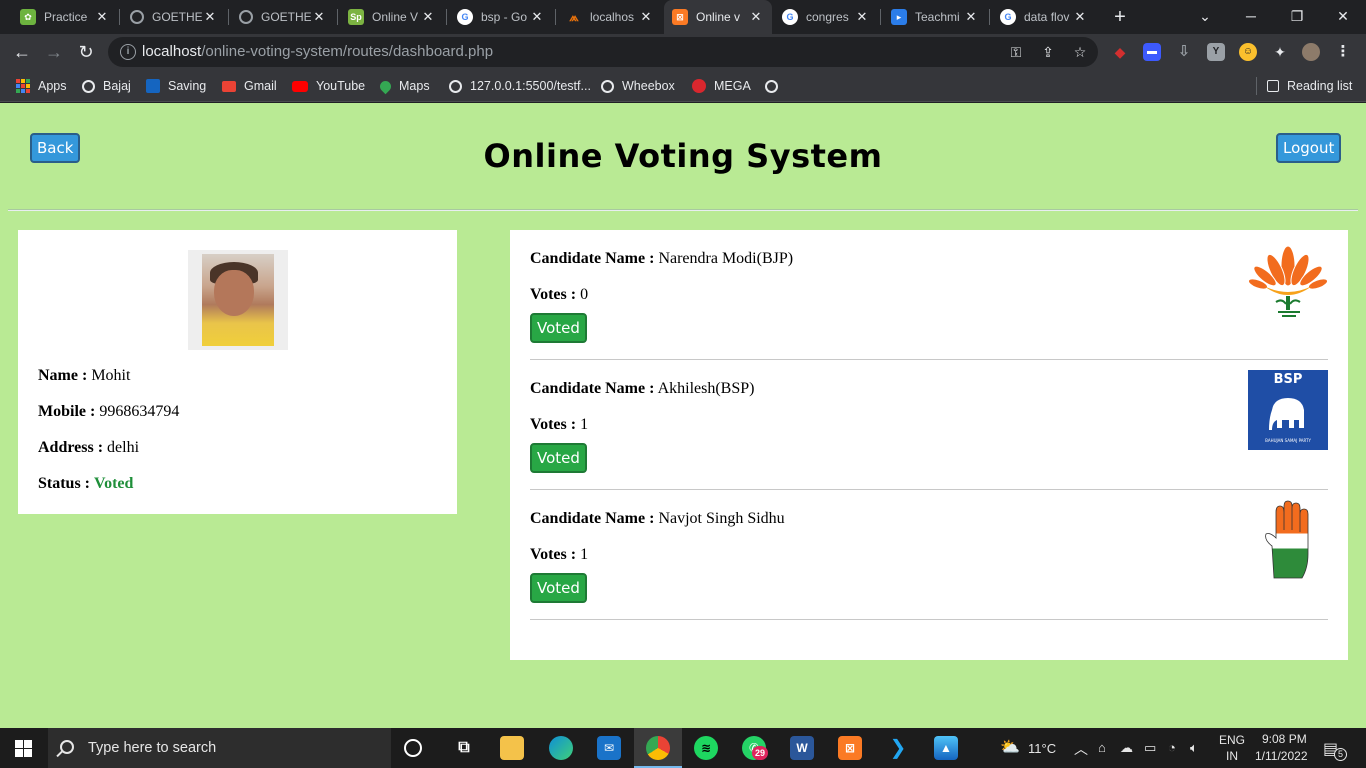 This screenshot has width=1366, height=768. I want to click on extensions-puzzle-icon: ✦, so click(1280, 52).